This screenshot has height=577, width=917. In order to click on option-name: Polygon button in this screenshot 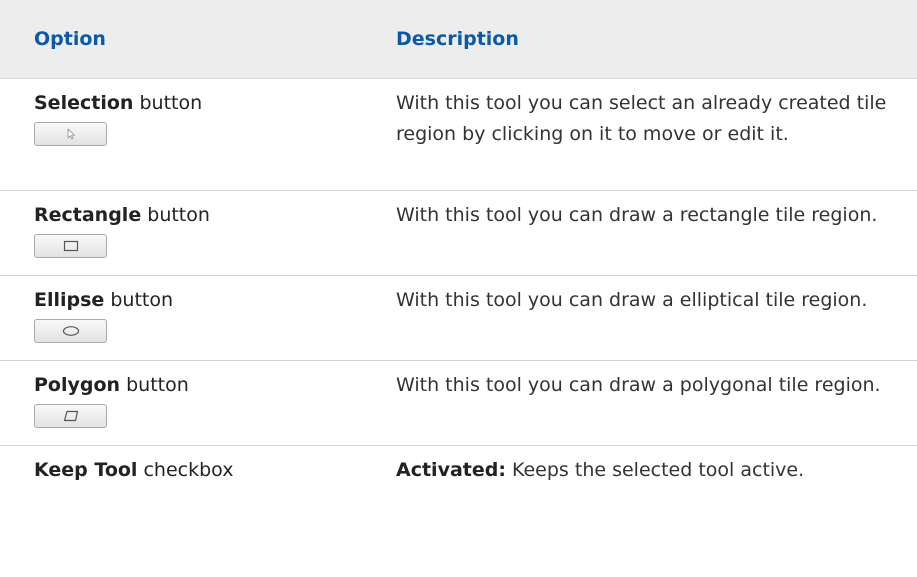, I will do `click(111, 385)`.